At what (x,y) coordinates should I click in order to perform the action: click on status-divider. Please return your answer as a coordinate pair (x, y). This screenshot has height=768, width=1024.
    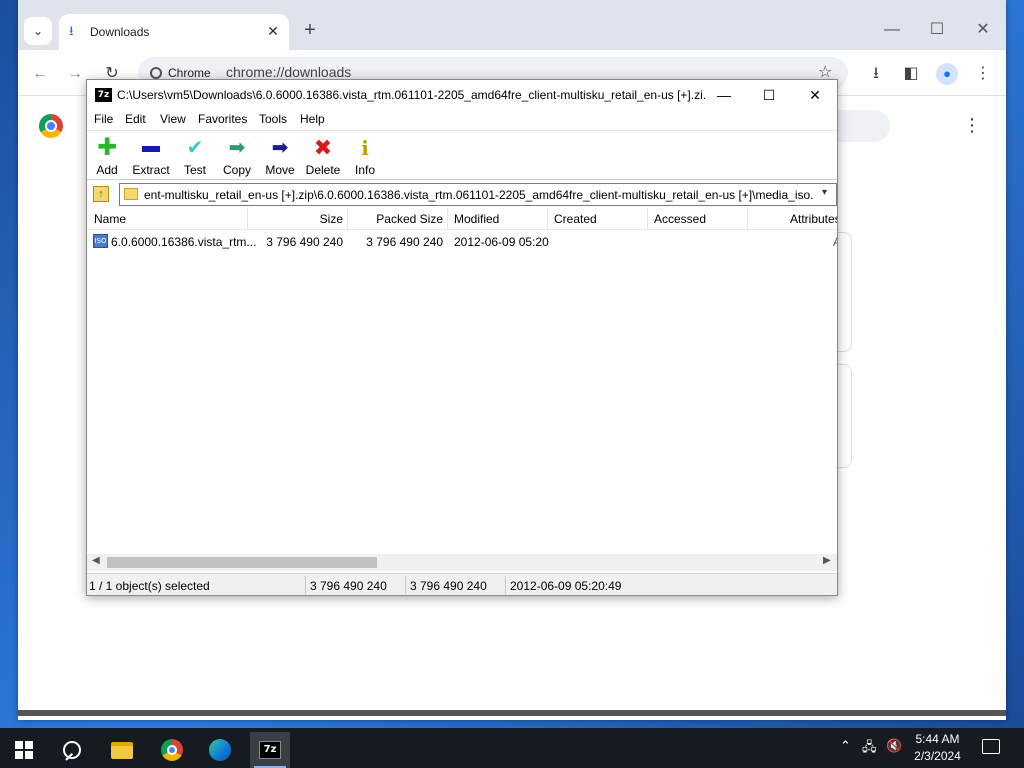
    Looking at the image, I should click on (505, 585).